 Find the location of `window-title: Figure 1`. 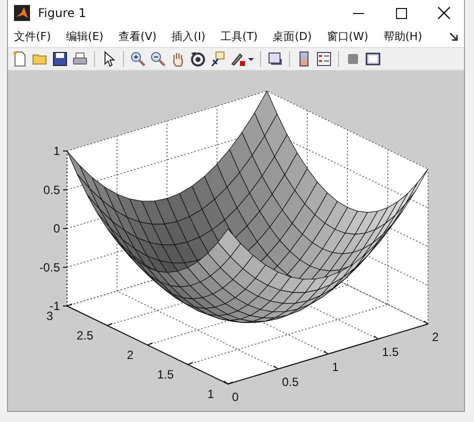

window-title: Figure 1 is located at coordinates (62, 13).